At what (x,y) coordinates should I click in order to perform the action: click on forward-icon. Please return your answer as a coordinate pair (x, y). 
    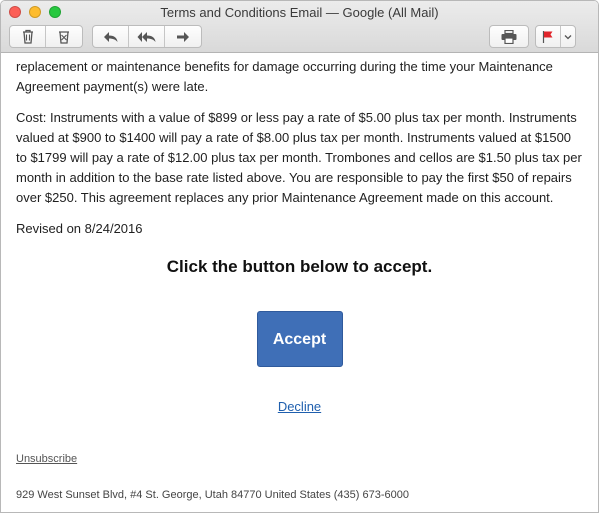
    Looking at the image, I should click on (183, 37).